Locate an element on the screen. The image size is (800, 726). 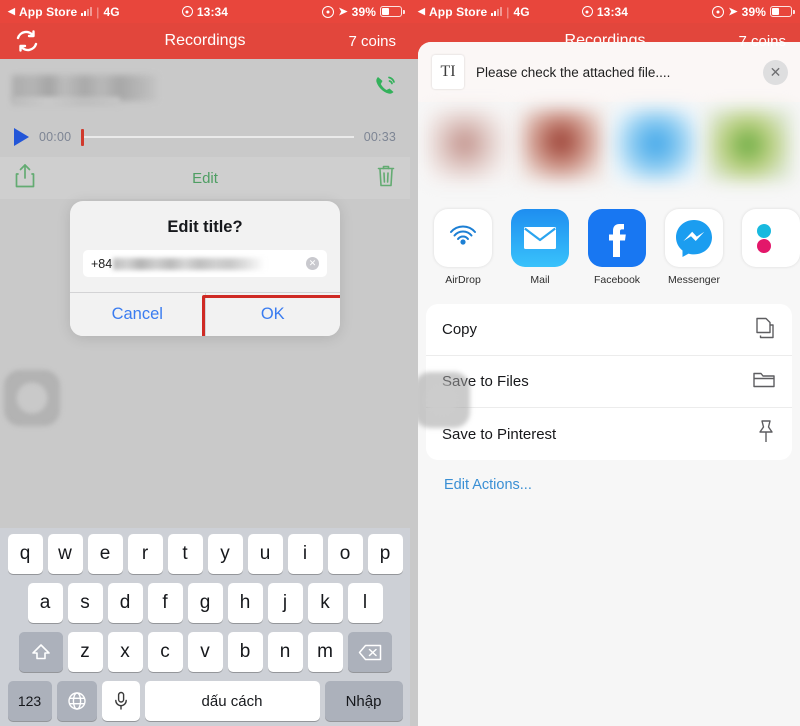
do-not-disturb-icon is located at coordinates (328, 11).